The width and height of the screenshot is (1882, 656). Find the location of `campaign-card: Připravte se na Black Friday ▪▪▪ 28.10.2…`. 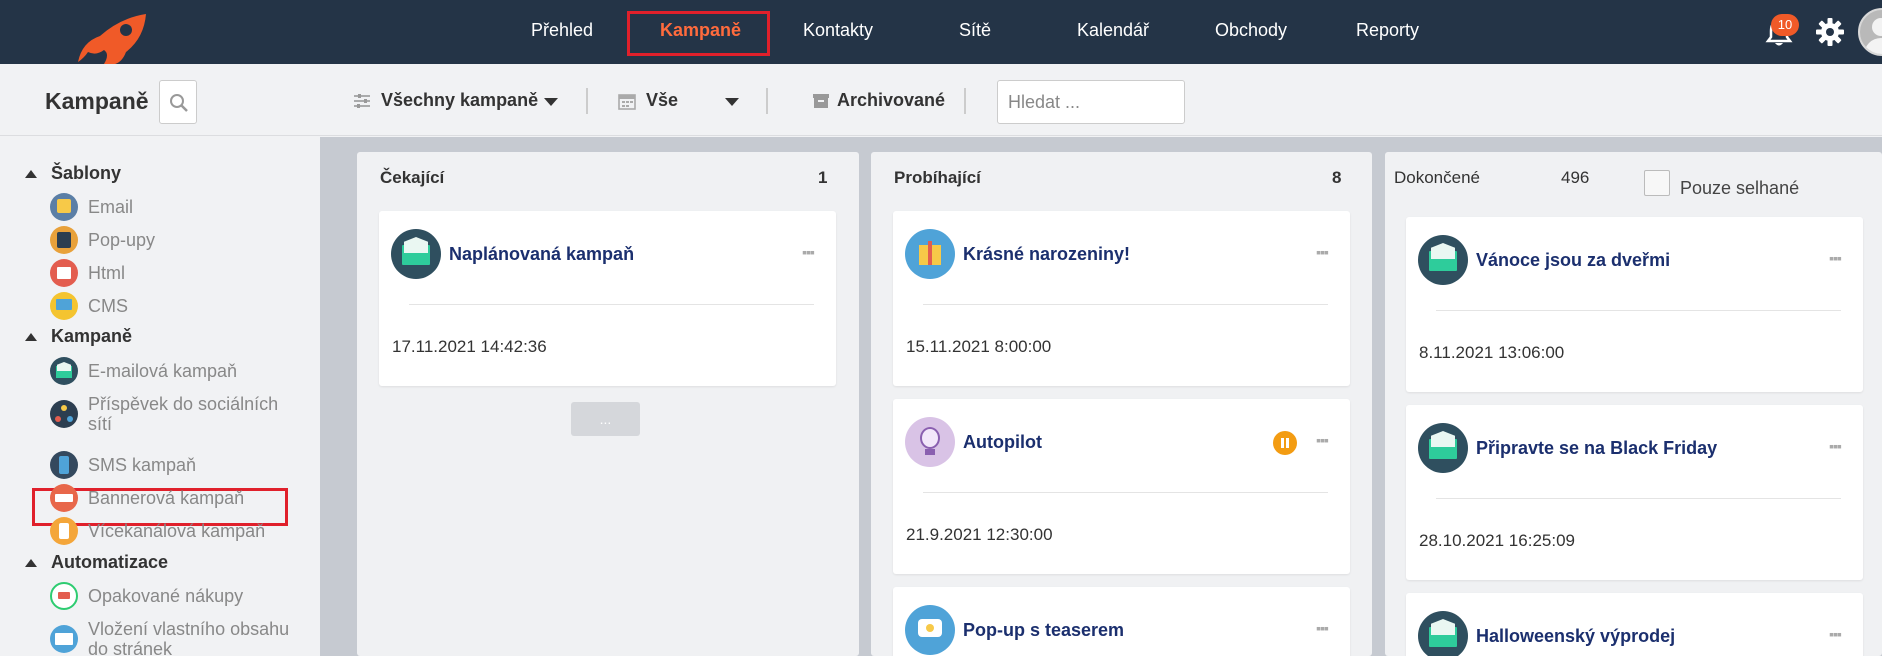

campaign-card: Připravte se na Black Friday ▪▪▪ 28.10.2… is located at coordinates (1634, 492).